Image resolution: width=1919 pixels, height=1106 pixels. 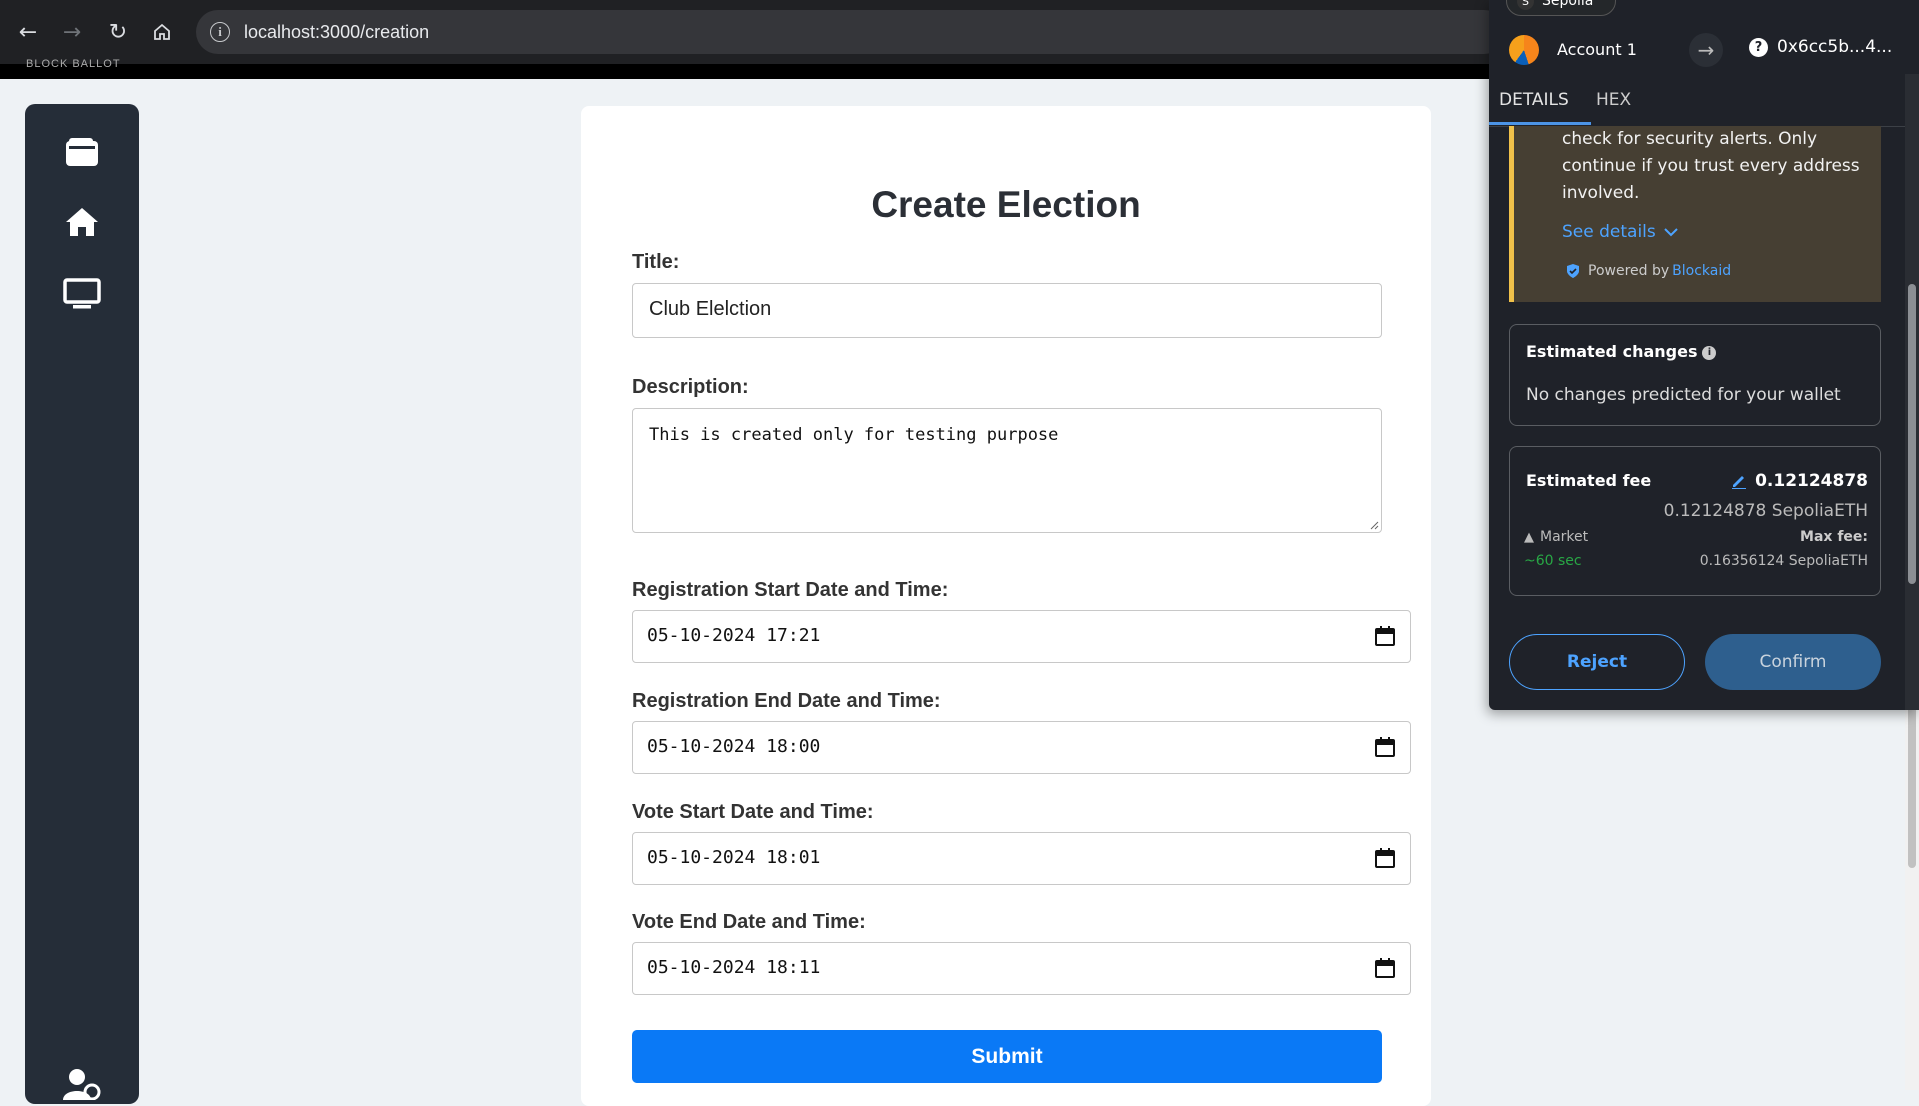 I want to click on reload-icon: ↻, so click(x=118, y=32).